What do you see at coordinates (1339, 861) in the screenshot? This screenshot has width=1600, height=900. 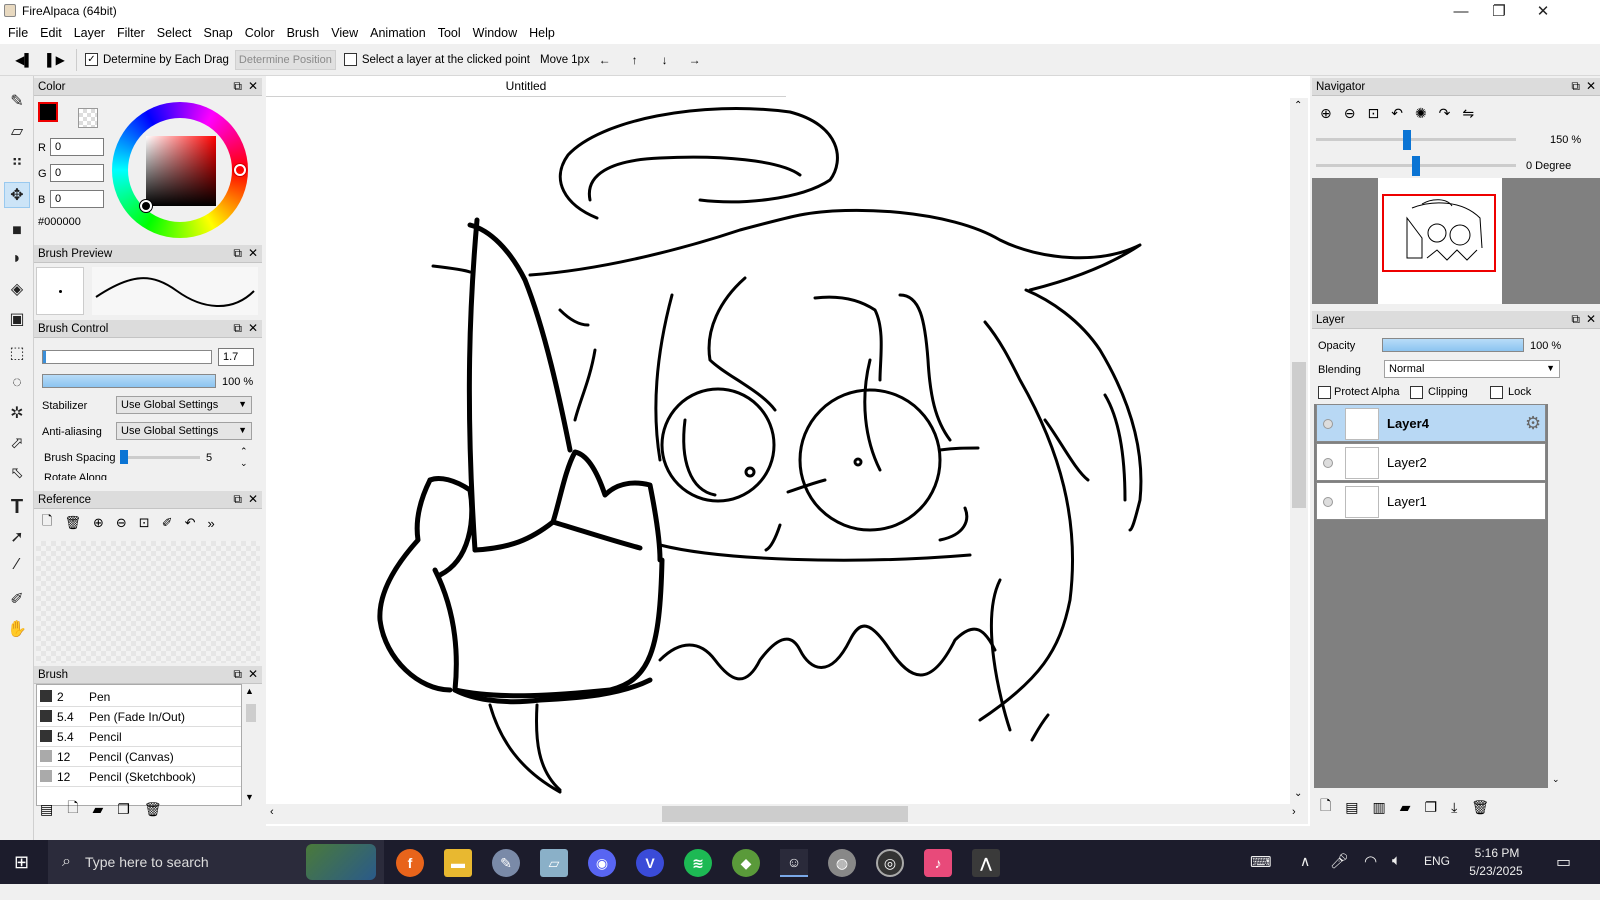 I see `microphone-icon: 🎤︎` at bounding box center [1339, 861].